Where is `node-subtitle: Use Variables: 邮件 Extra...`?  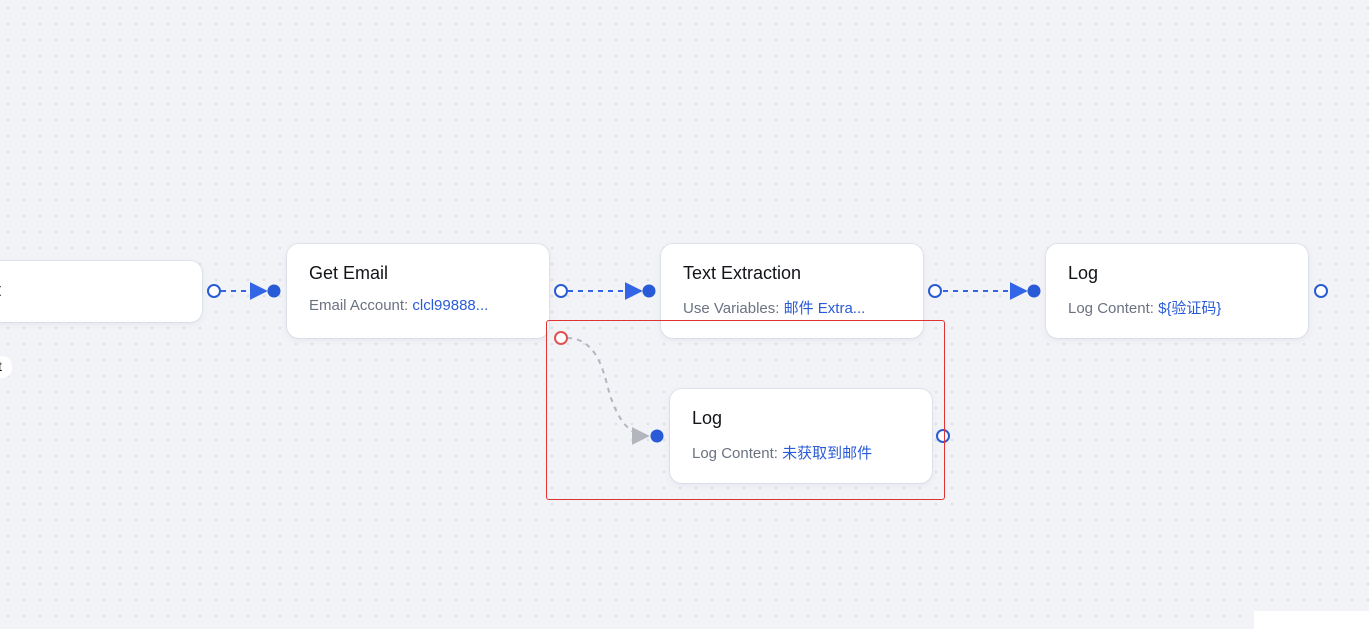 node-subtitle: Use Variables: 邮件 Extra... is located at coordinates (793, 307).